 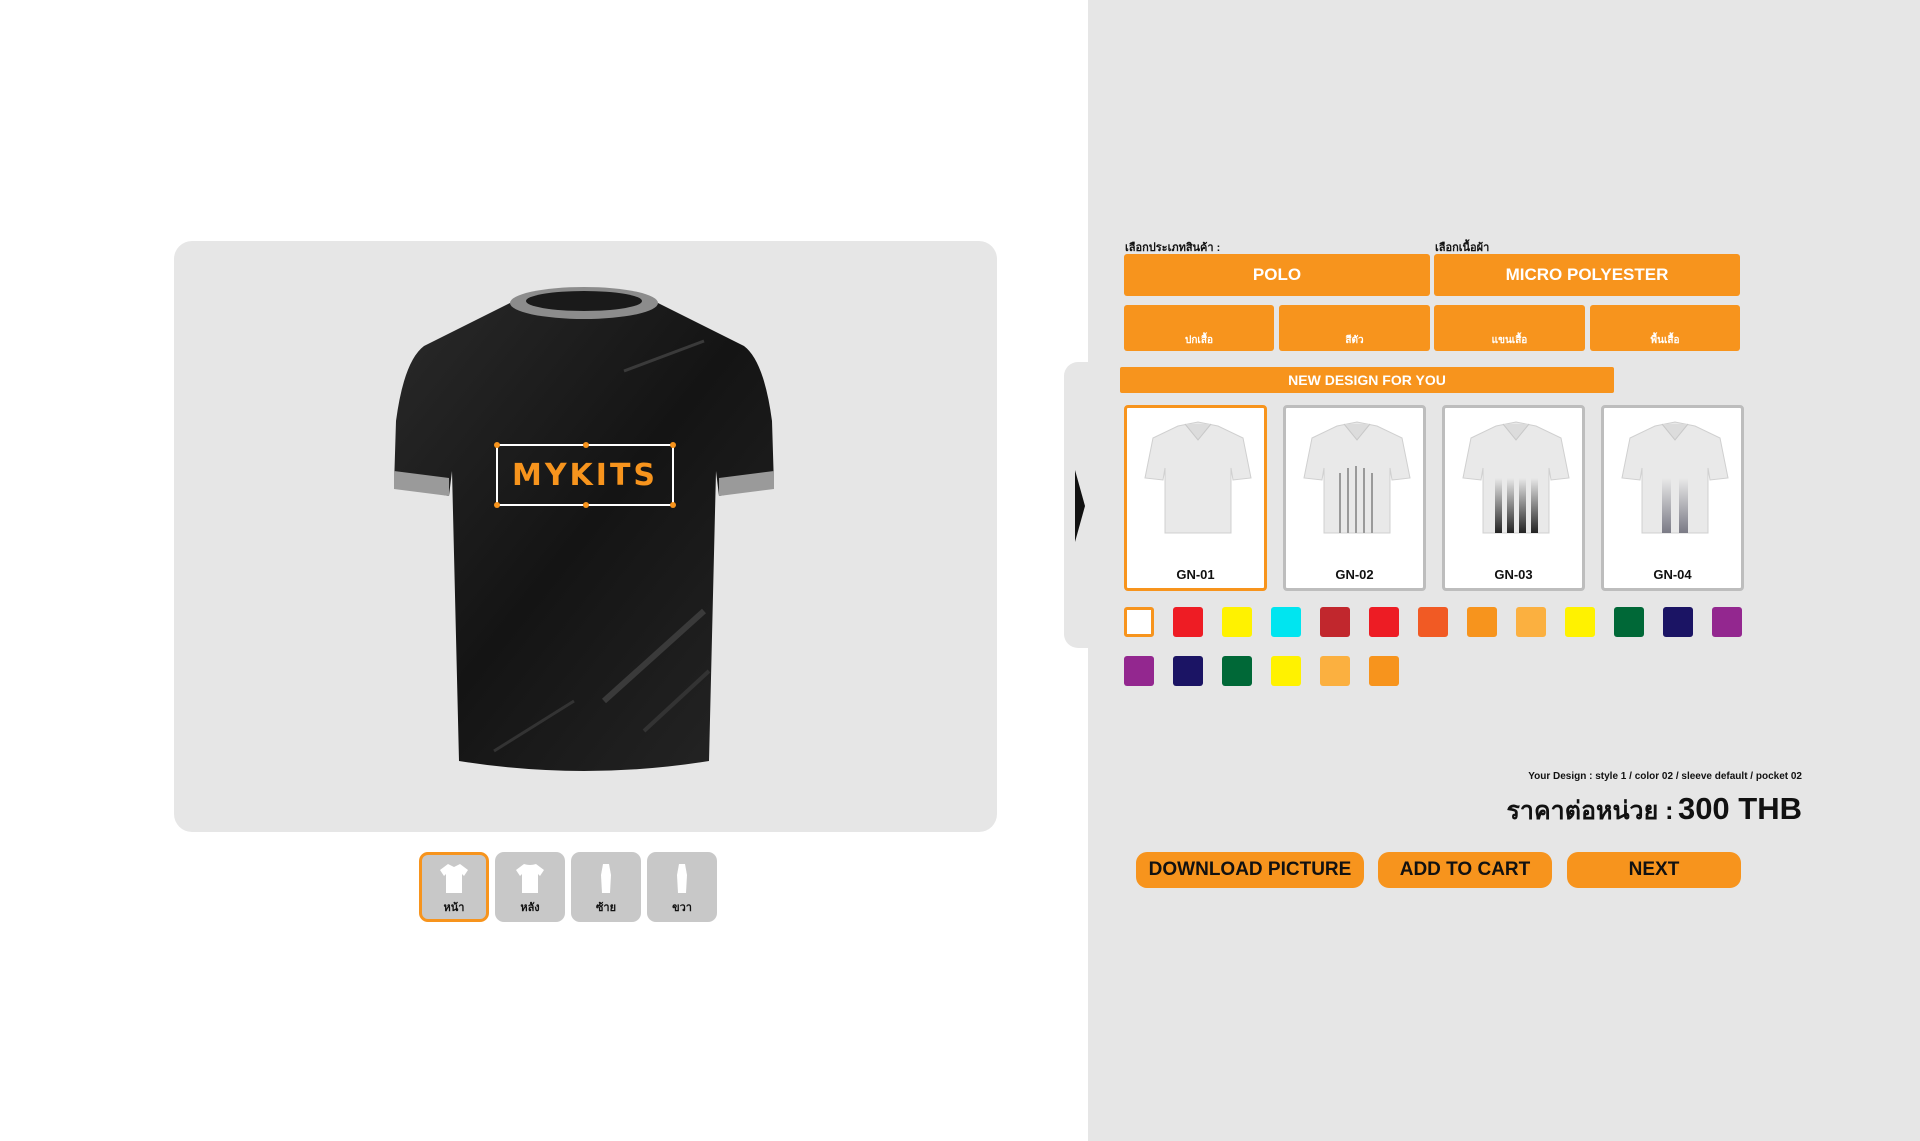 What do you see at coordinates (606, 878) in the screenshot?
I see `shirt-left-side-icon` at bounding box center [606, 878].